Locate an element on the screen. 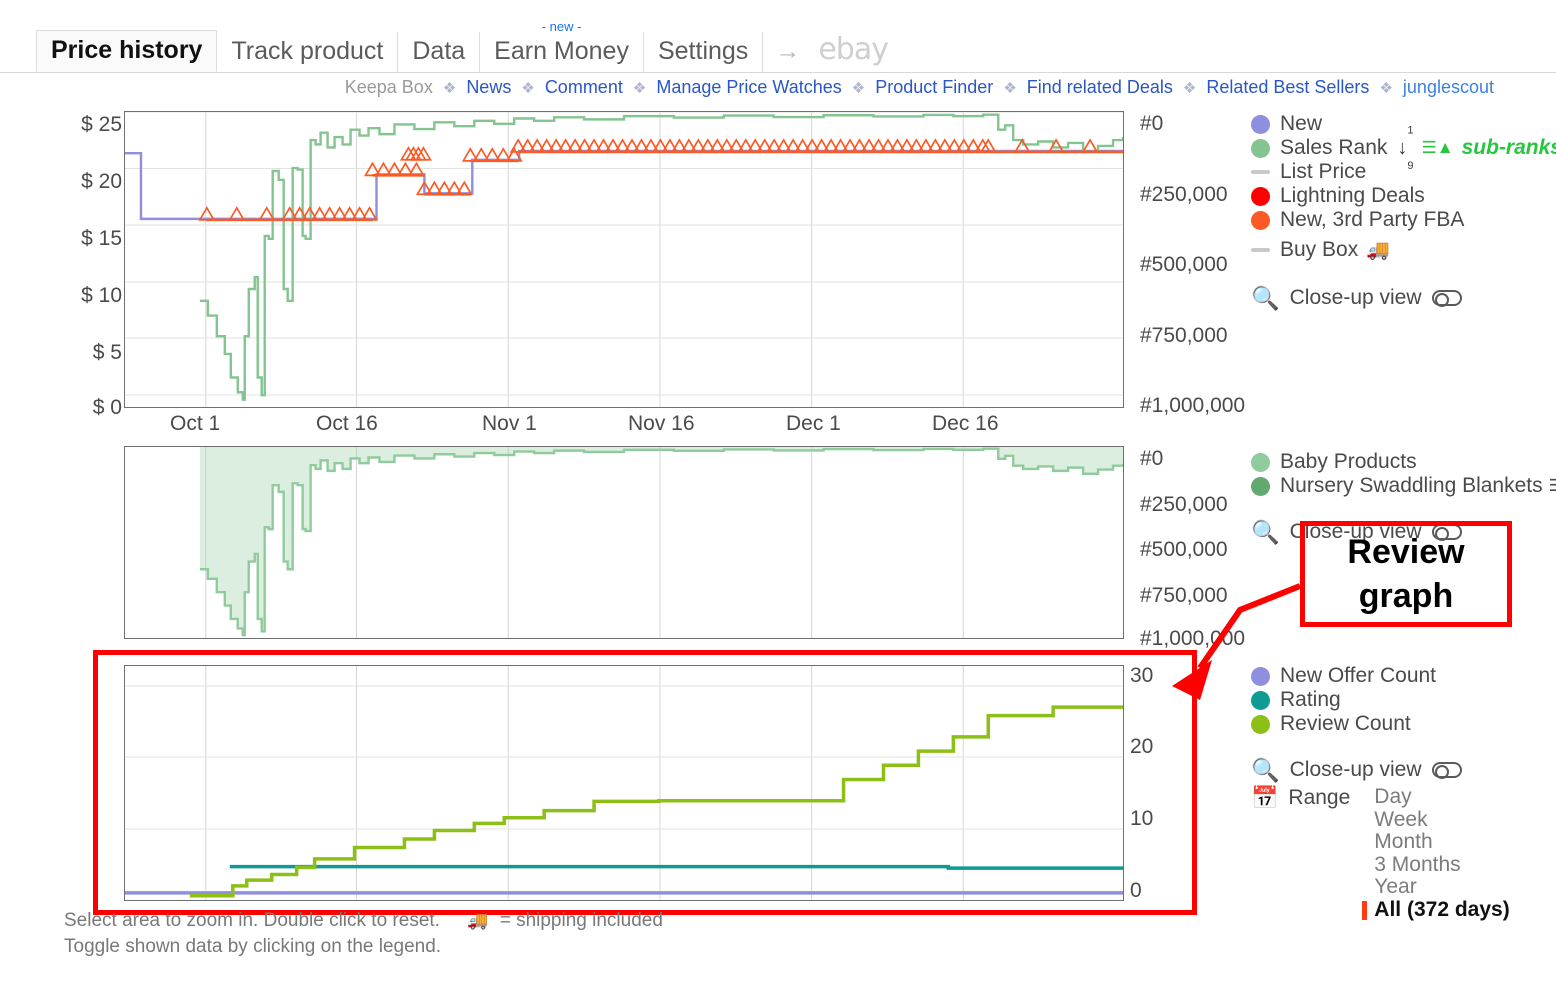  legend-item-nursery-swaddling-blankets: Nursery Swaddling Blankets ☰▲ is located at coordinates (1403, 486).